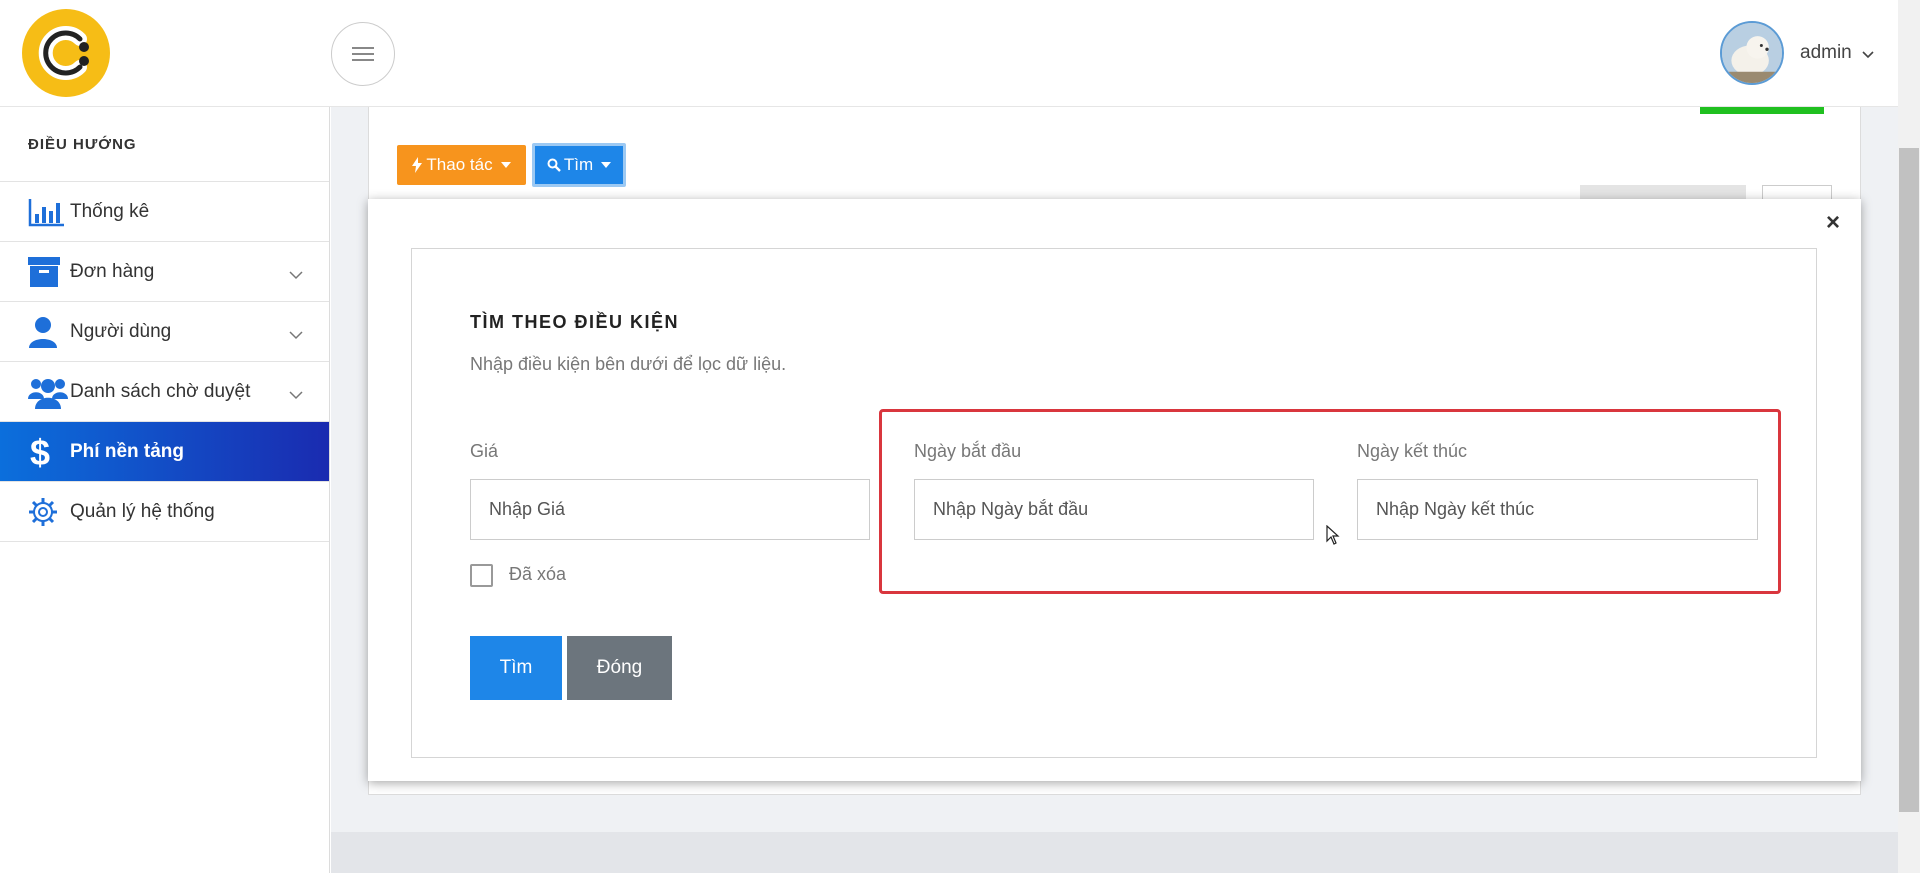 The height and width of the screenshot is (873, 1920). Describe the element at coordinates (160, 391) in the screenshot. I see `sidebar-item-label: Danh sách chờ duyệt` at that location.